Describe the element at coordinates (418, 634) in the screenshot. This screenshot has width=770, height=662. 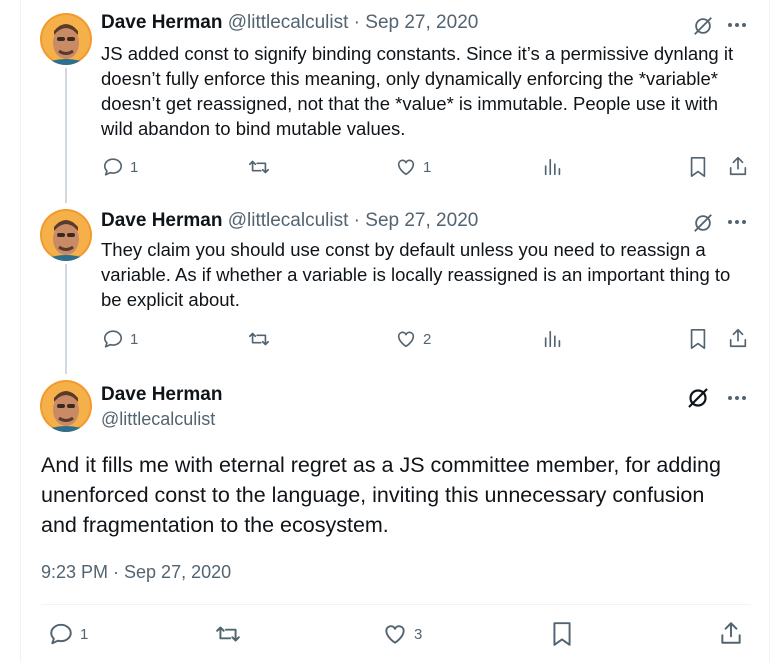
I see `like-count: 3` at that location.